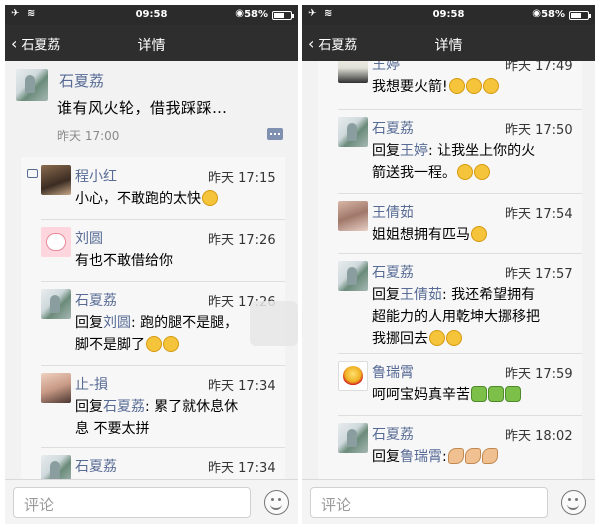  I want to click on comment-body-line2: 脚不是脚了, so click(110, 345).